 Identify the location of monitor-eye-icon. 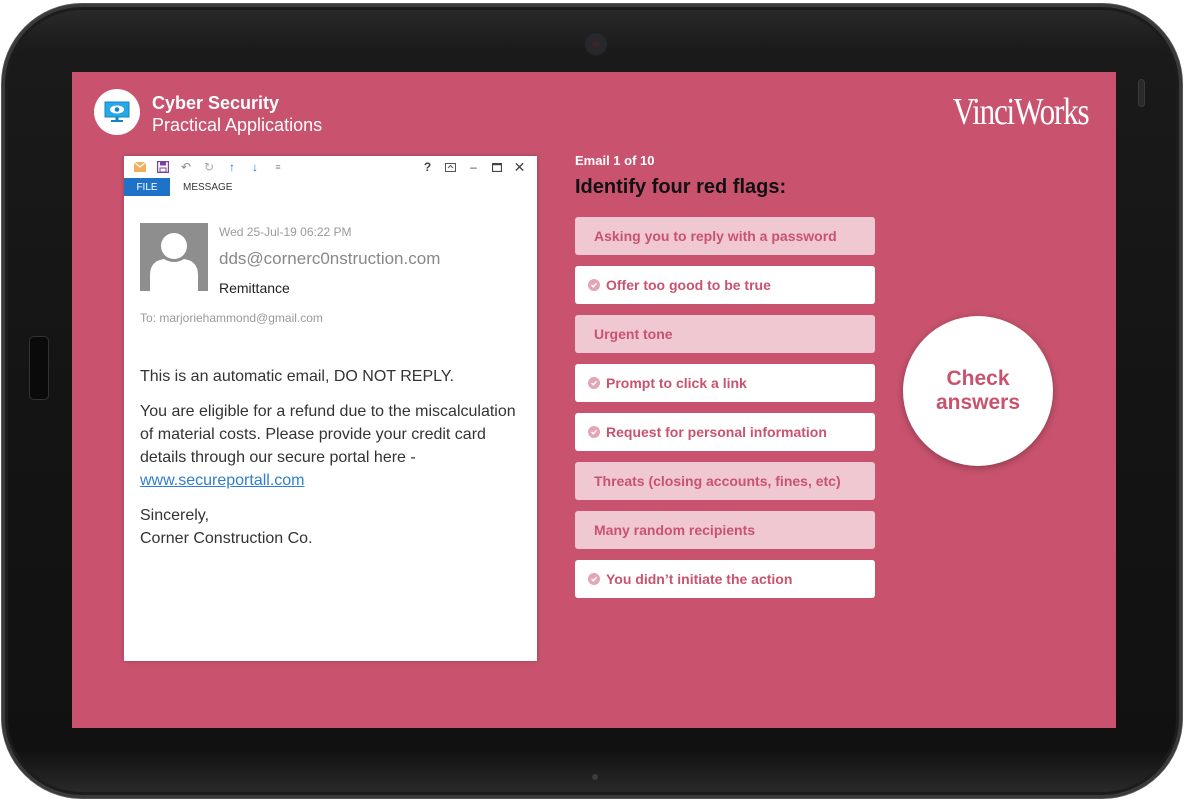
(117, 111).